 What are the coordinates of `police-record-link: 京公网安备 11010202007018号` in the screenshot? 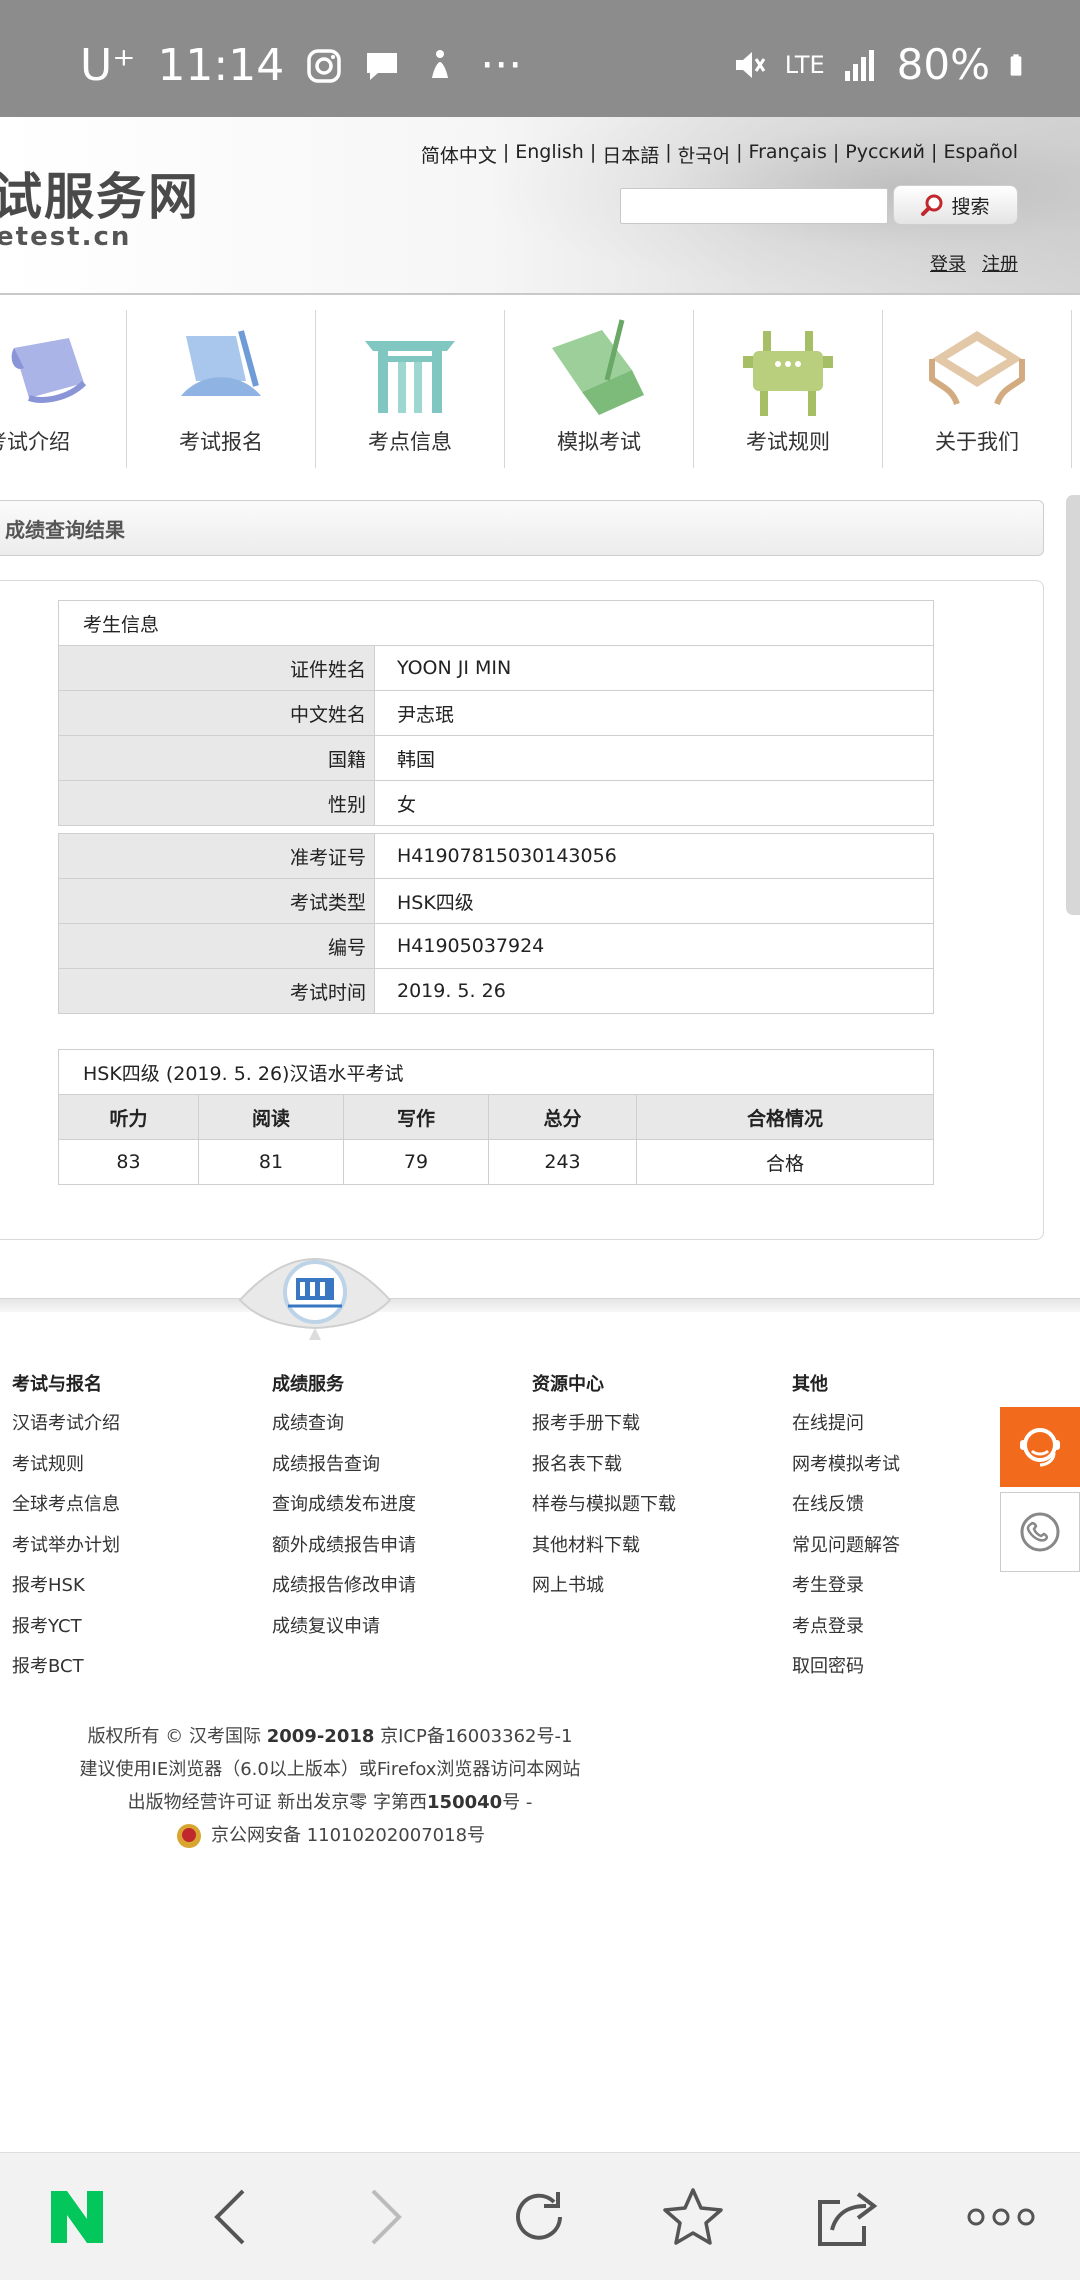 It's located at (348, 1835).